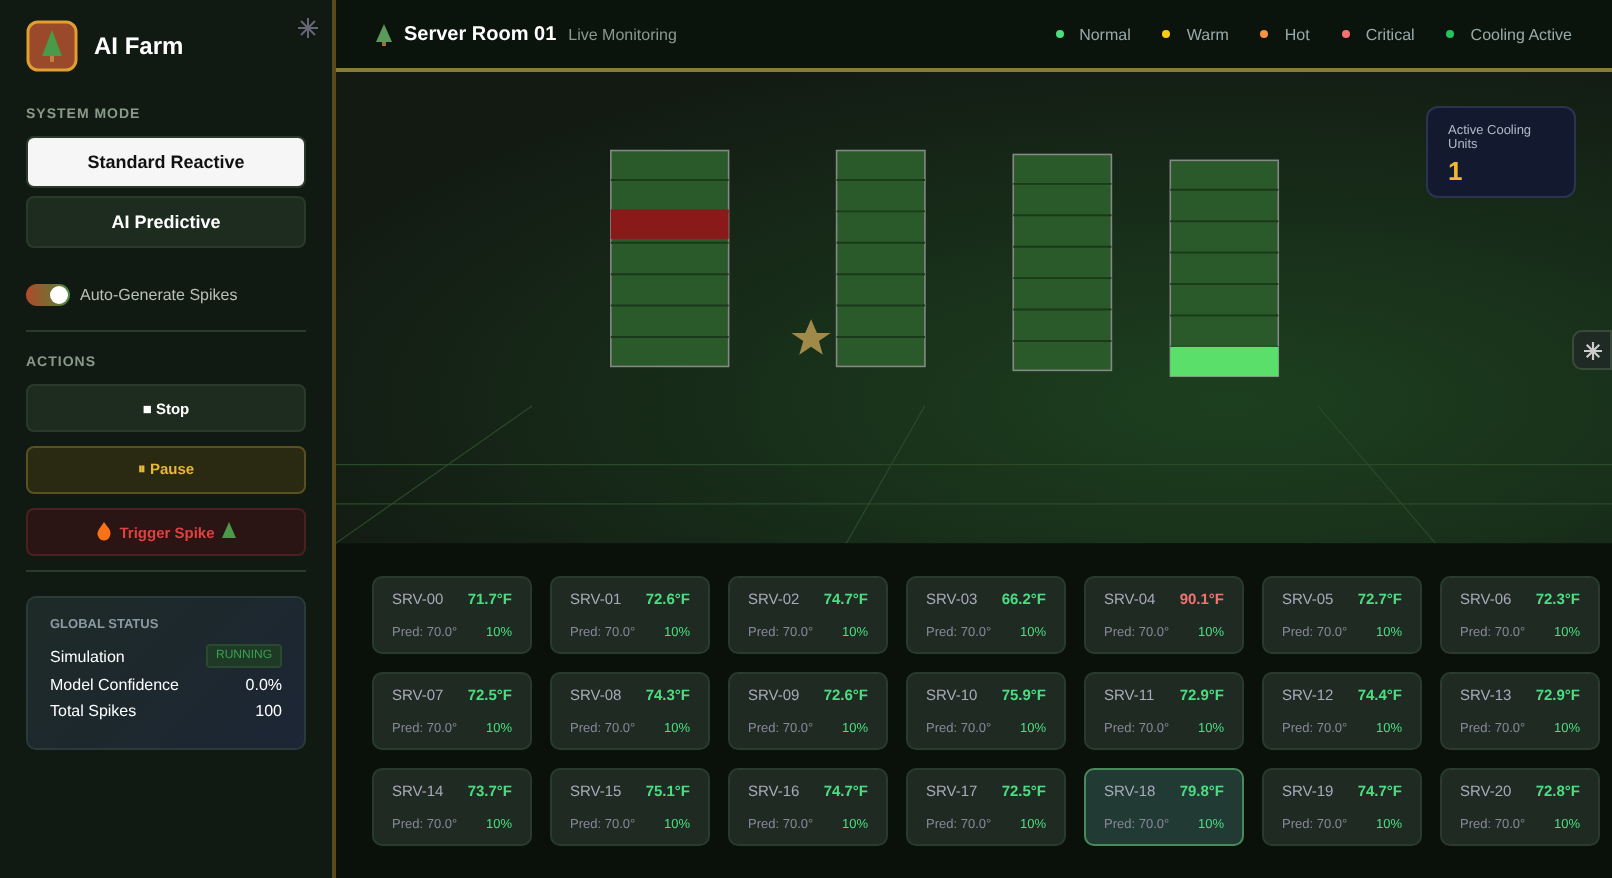 The width and height of the screenshot is (1612, 878). What do you see at coordinates (166, 162) in the screenshot?
I see `mode-button: Standard Reactive` at bounding box center [166, 162].